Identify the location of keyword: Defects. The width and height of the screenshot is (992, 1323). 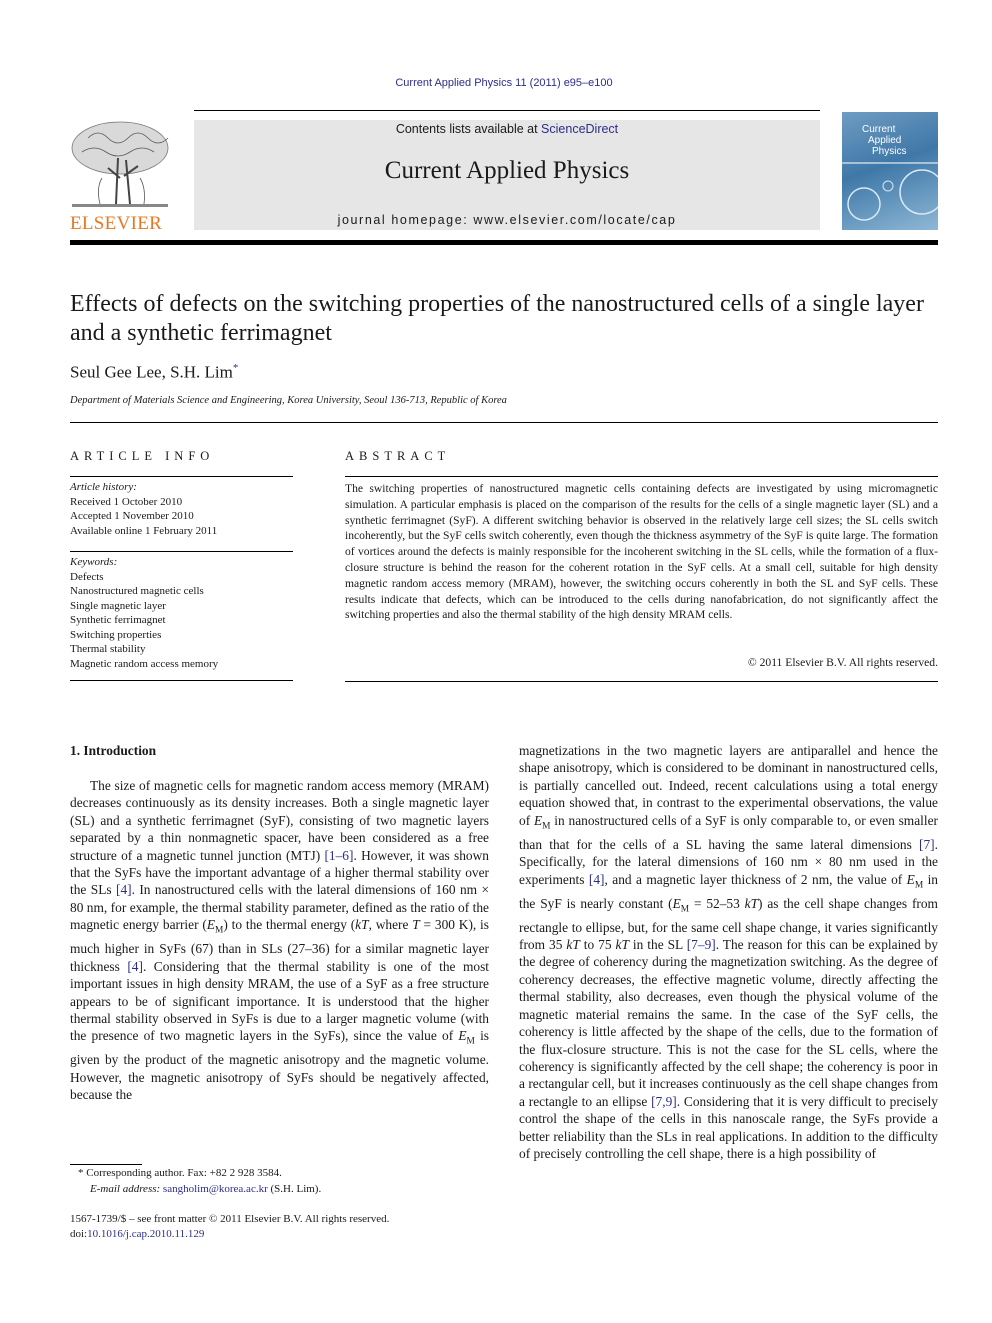
(87, 576).